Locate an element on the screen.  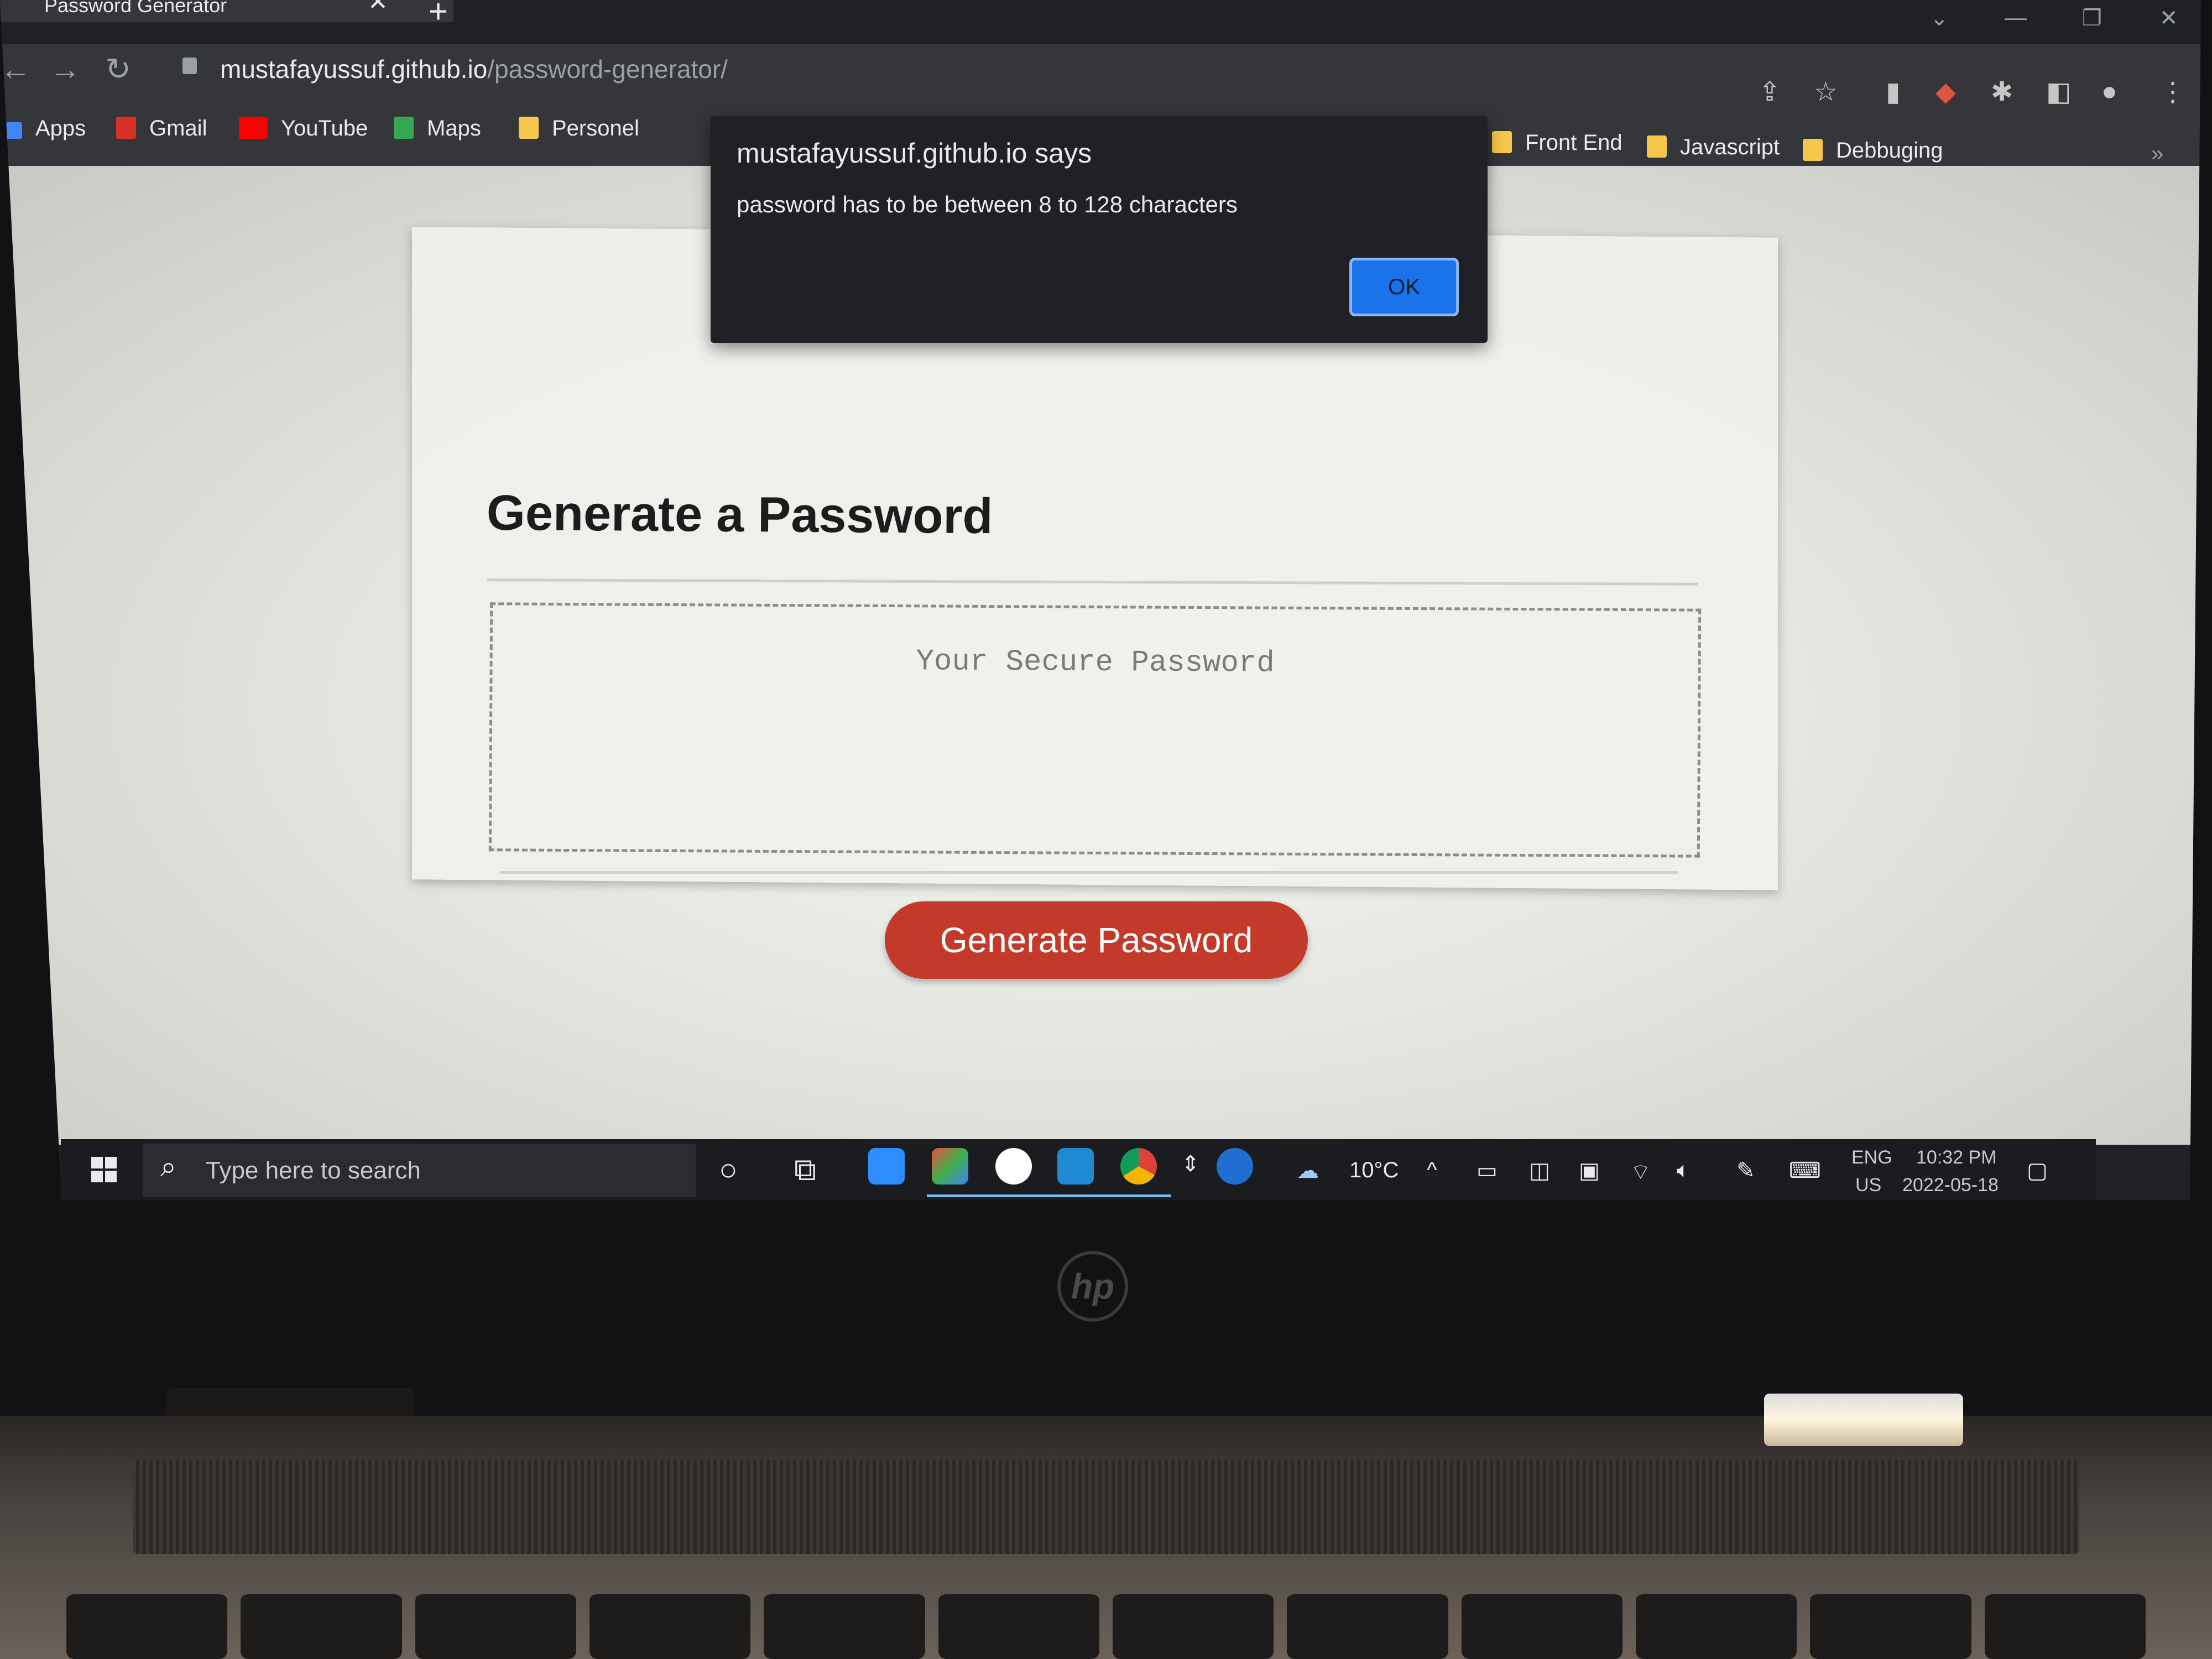
url-host: mustafayussuf.github.io is located at coordinates (354, 70).